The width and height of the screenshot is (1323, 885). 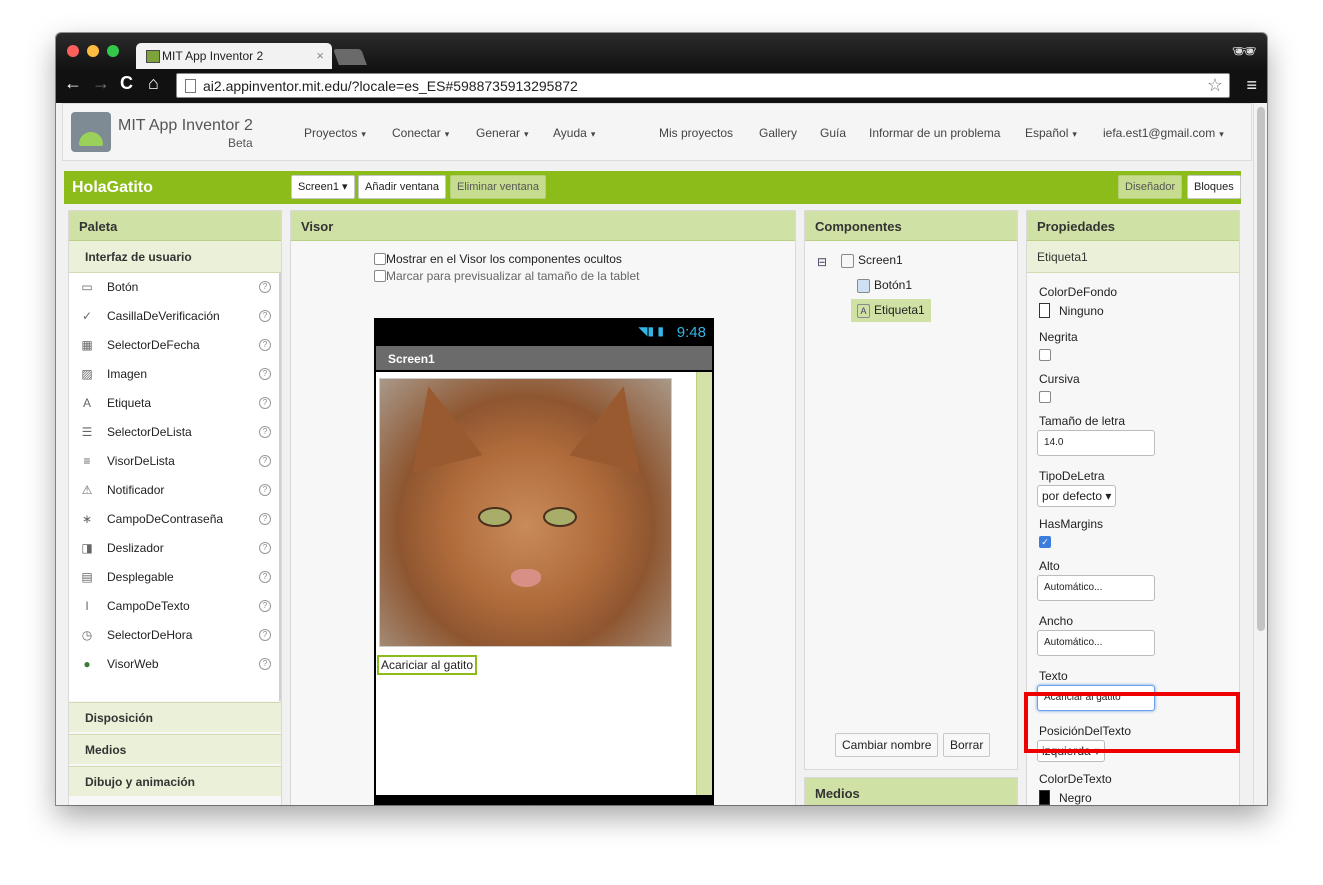 What do you see at coordinates (1056, 621) in the screenshot?
I see `width-label: Ancho` at bounding box center [1056, 621].